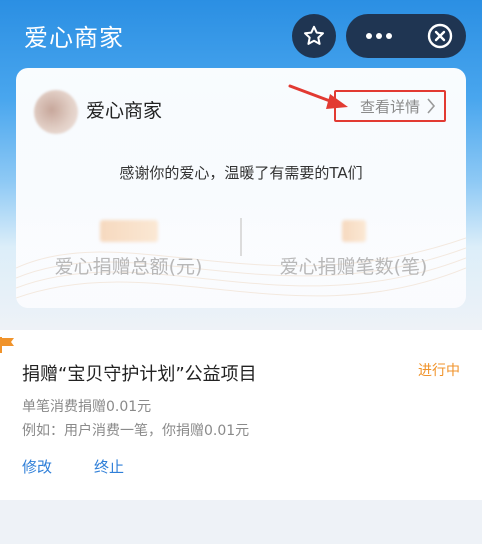 The image size is (482, 544). I want to click on project-donation-example: 例如：用户消费一笔，你捐赠0.01元, so click(136, 431).